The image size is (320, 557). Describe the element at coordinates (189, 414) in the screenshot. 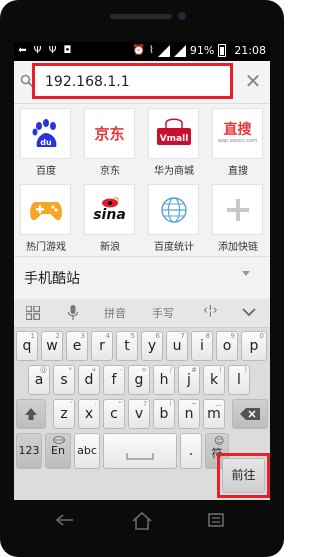

I see `key-n: ~ n` at that location.